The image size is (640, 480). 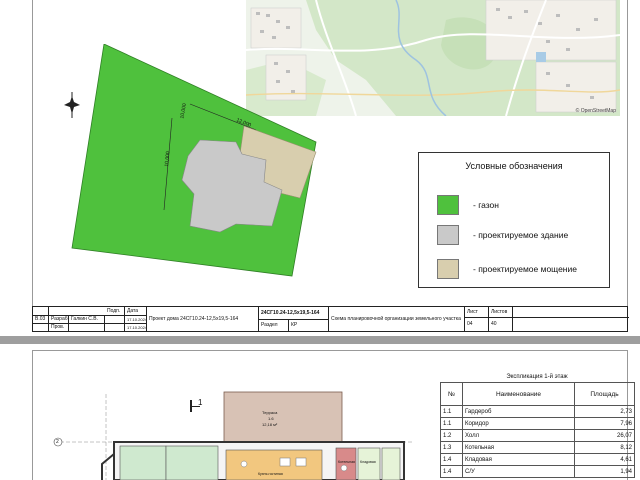 What do you see at coordinates (514, 166) in the screenshot?
I see `legend-title: Условные обозначения` at bounding box center [514, 166].